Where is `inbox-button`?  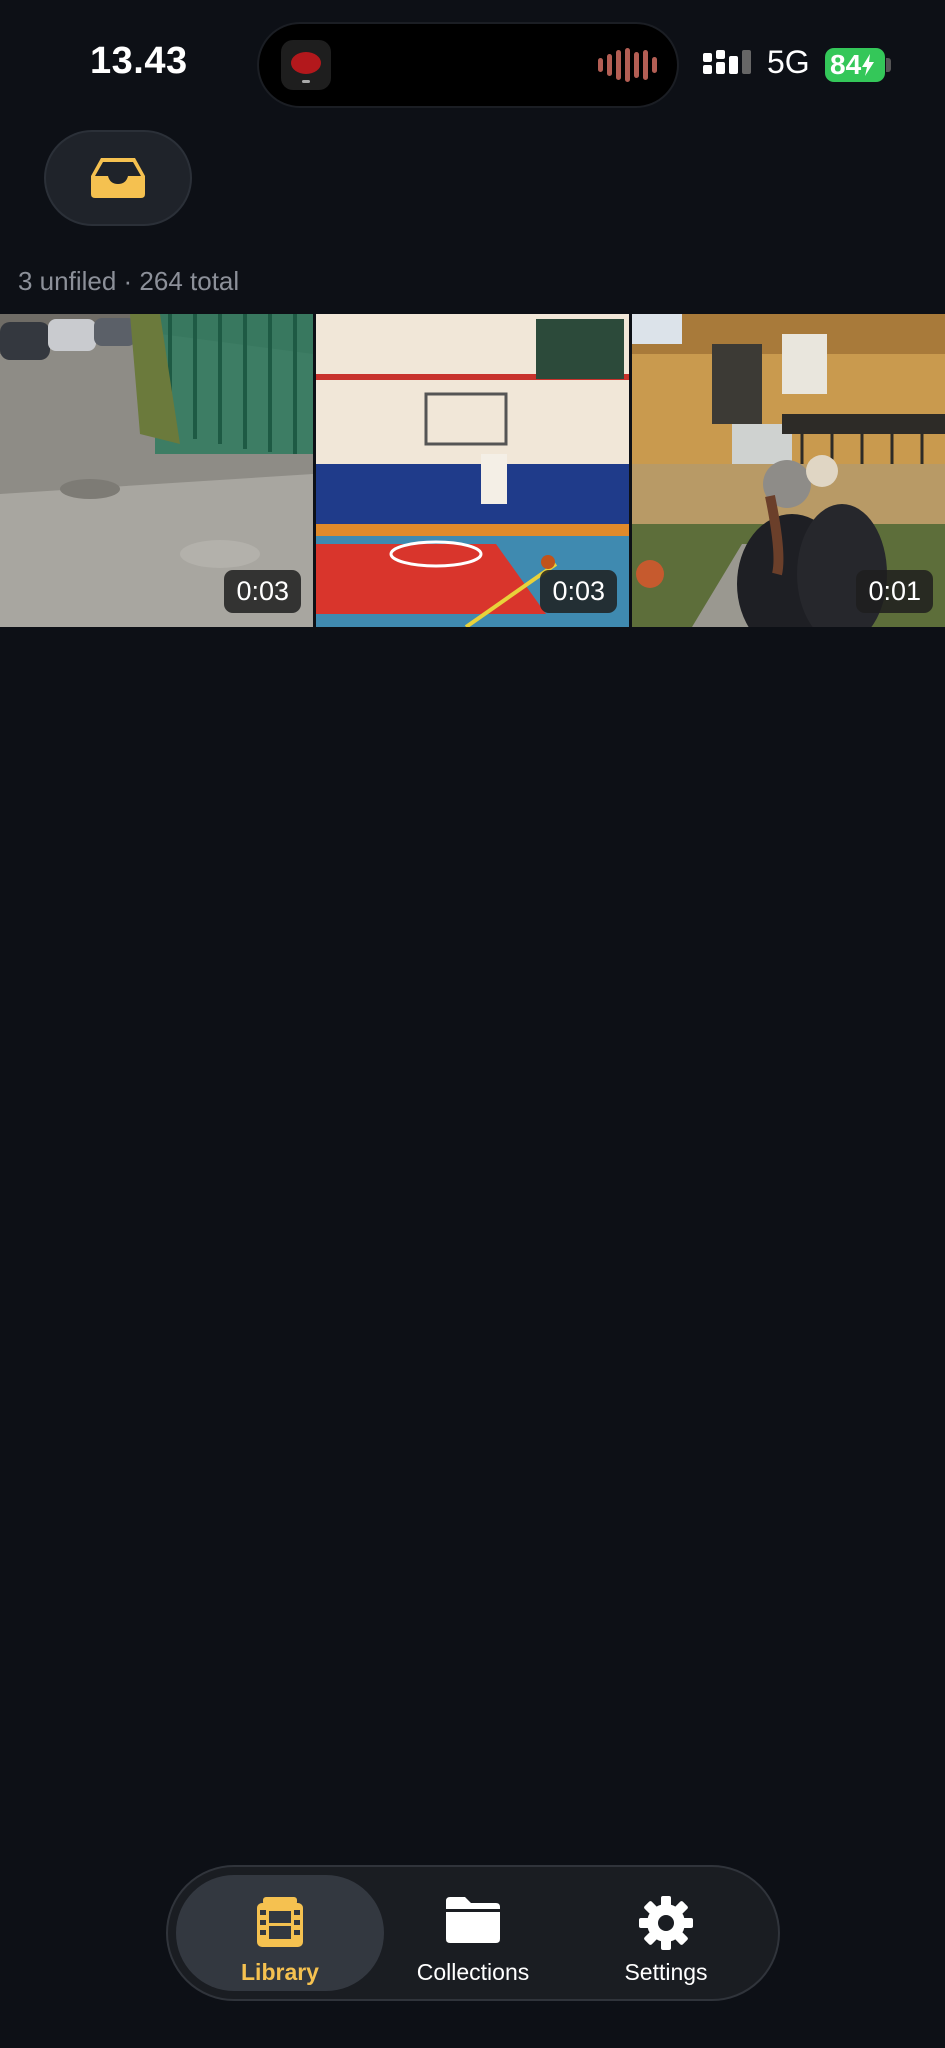
inbox-button is located at coordinates (118, 178).